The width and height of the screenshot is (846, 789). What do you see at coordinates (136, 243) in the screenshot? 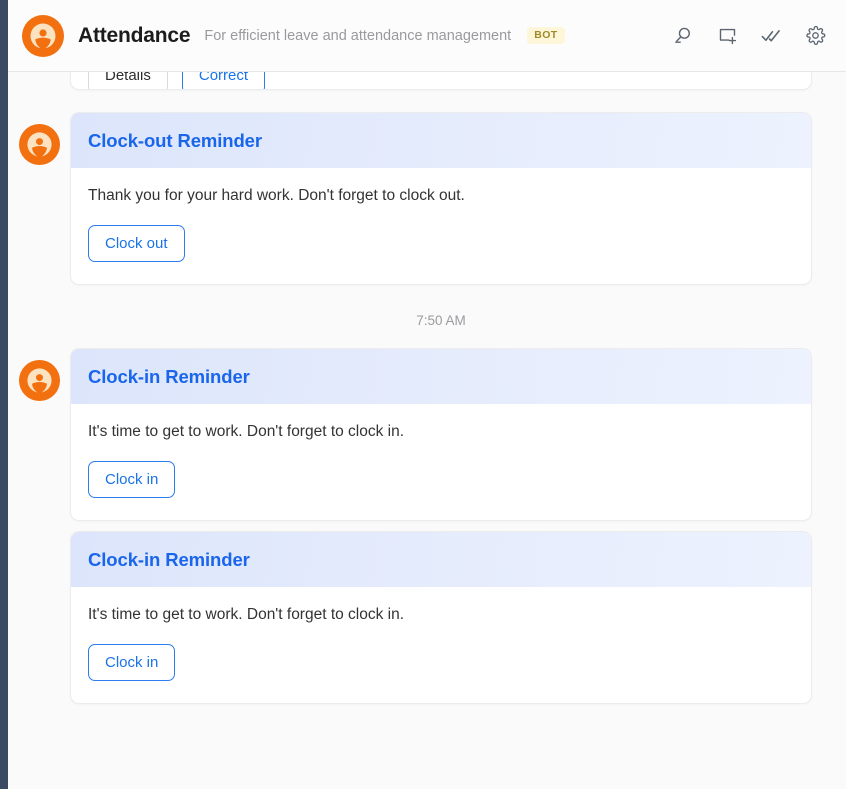
I see `clock-out-button: Clock out` at bounding box center [136, 243].